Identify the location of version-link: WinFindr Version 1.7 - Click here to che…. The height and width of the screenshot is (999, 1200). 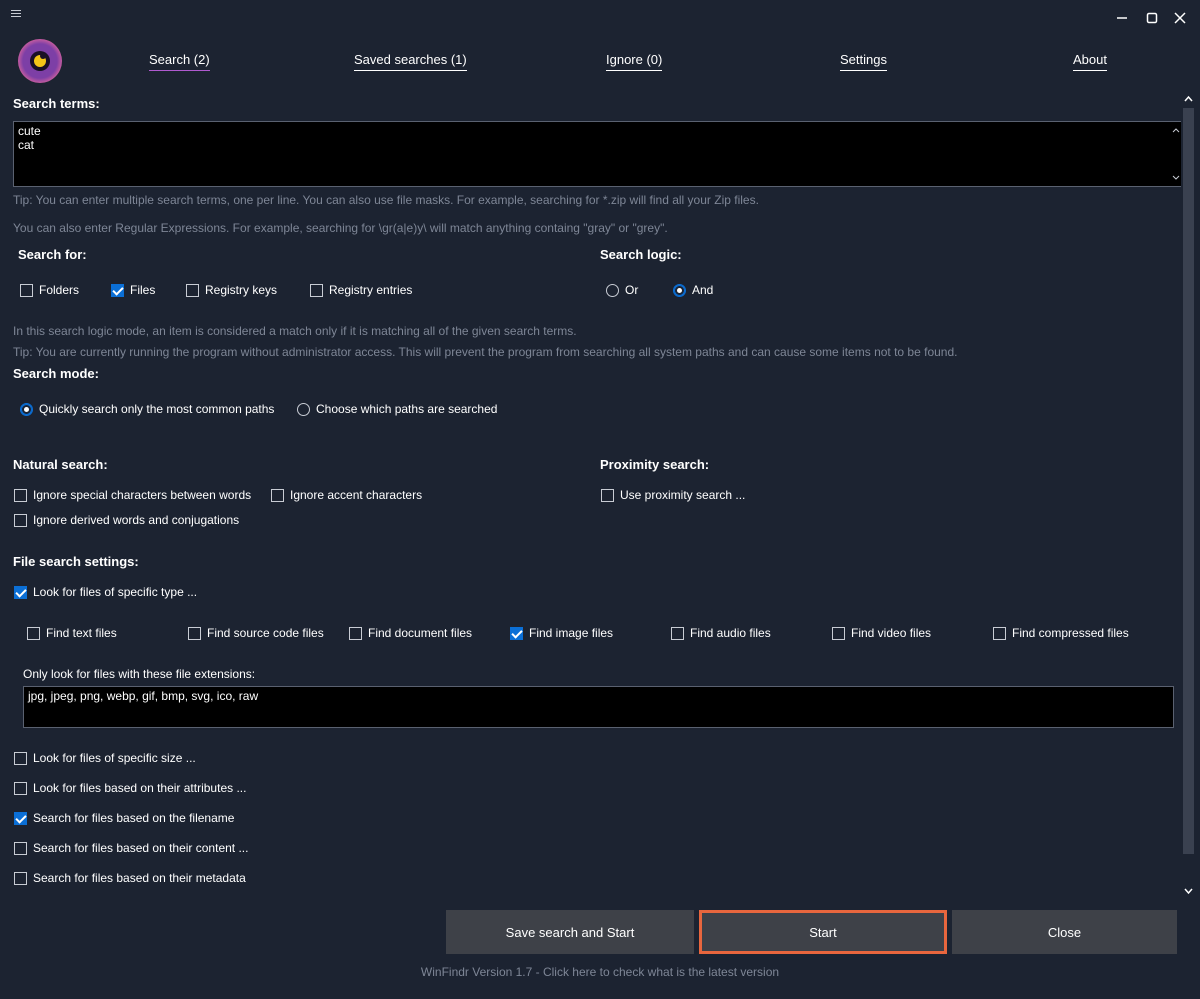
(600, 972).